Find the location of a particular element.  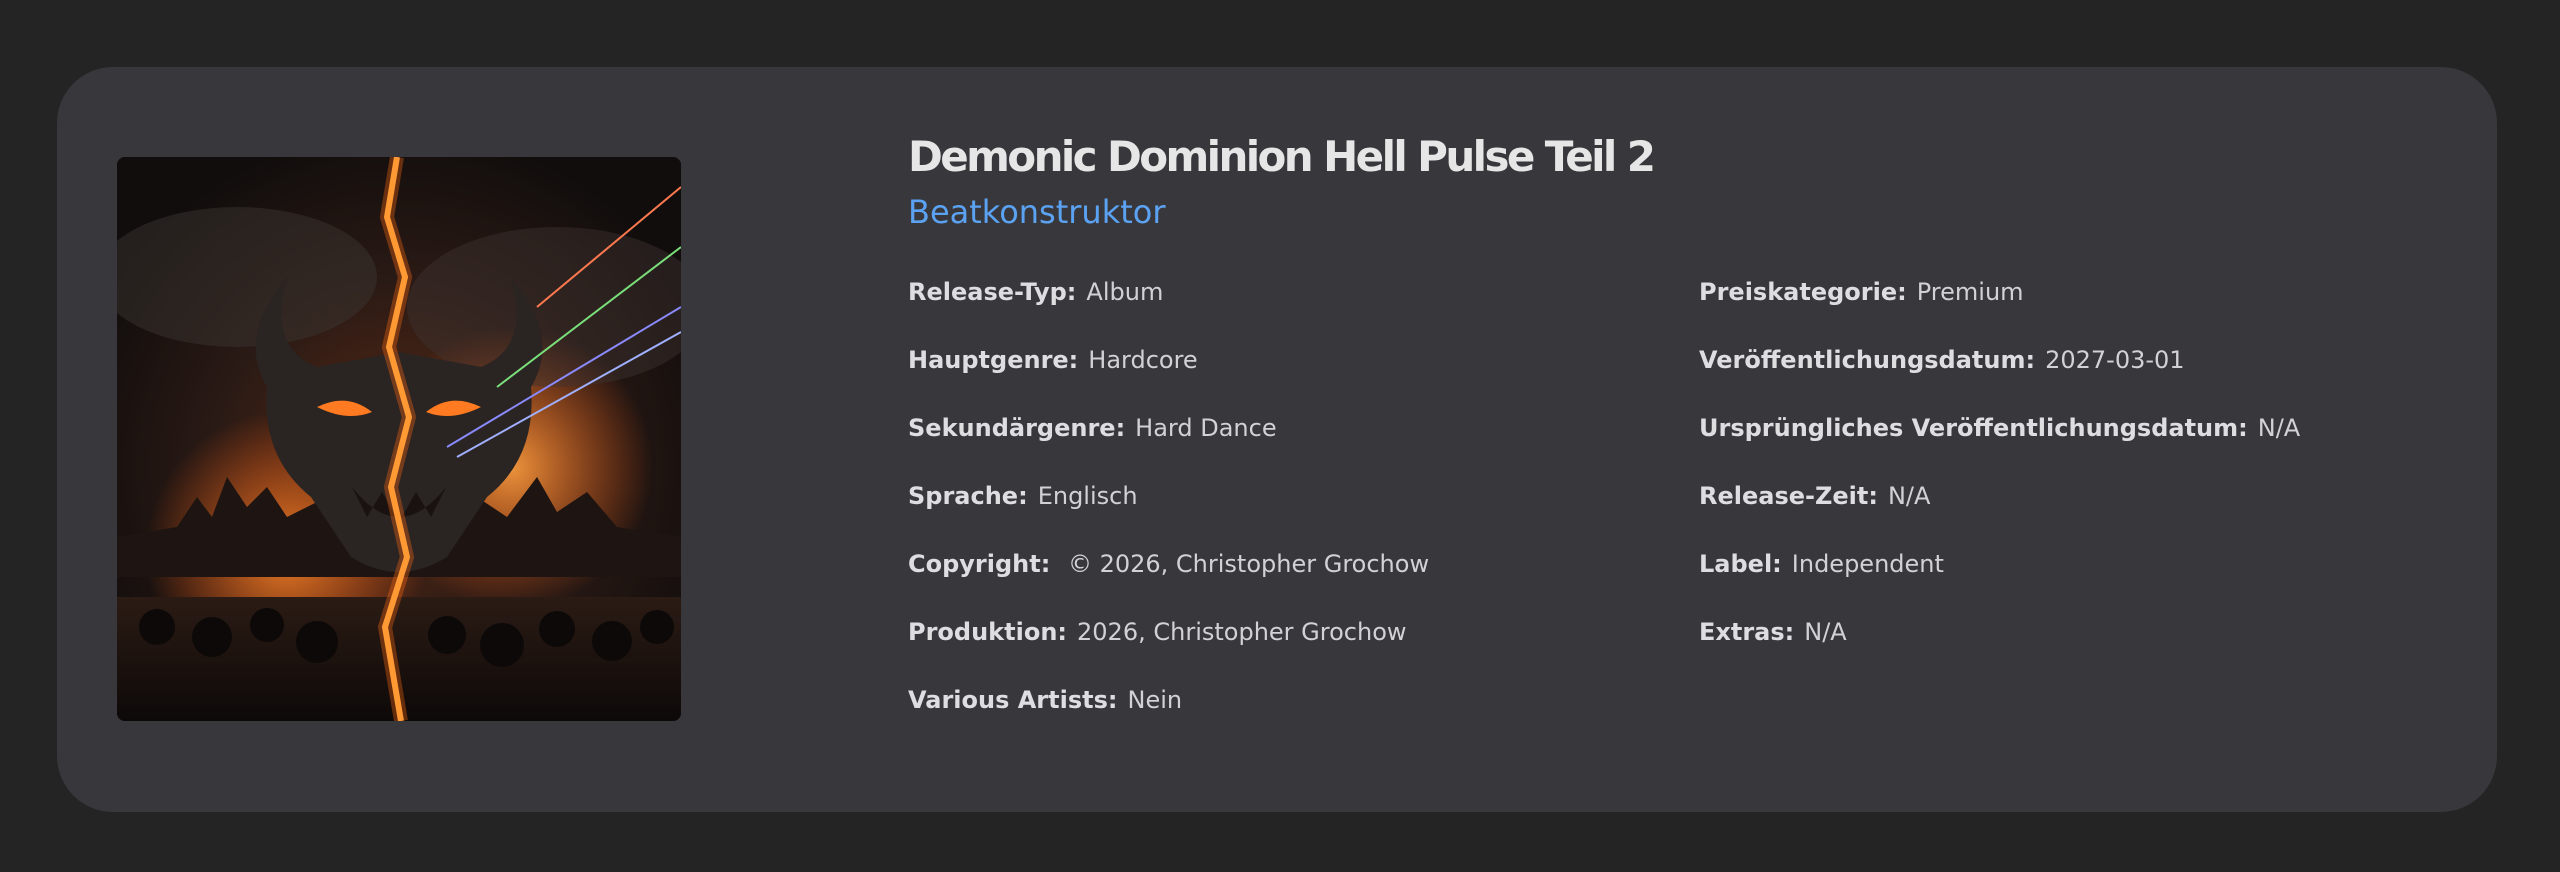

detail-value: Hardcore is located at coordinates (1143, 360).